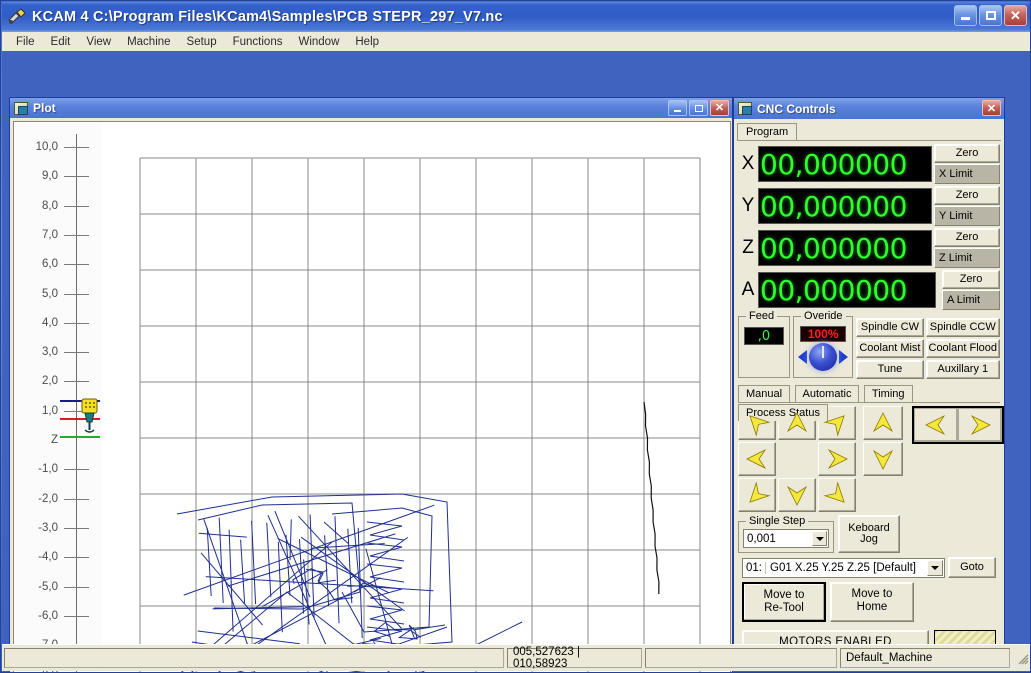  Describe the element at coordinates (967, 174) in the screenshot. I see `x-limit-indicator: X Limit` at that location.